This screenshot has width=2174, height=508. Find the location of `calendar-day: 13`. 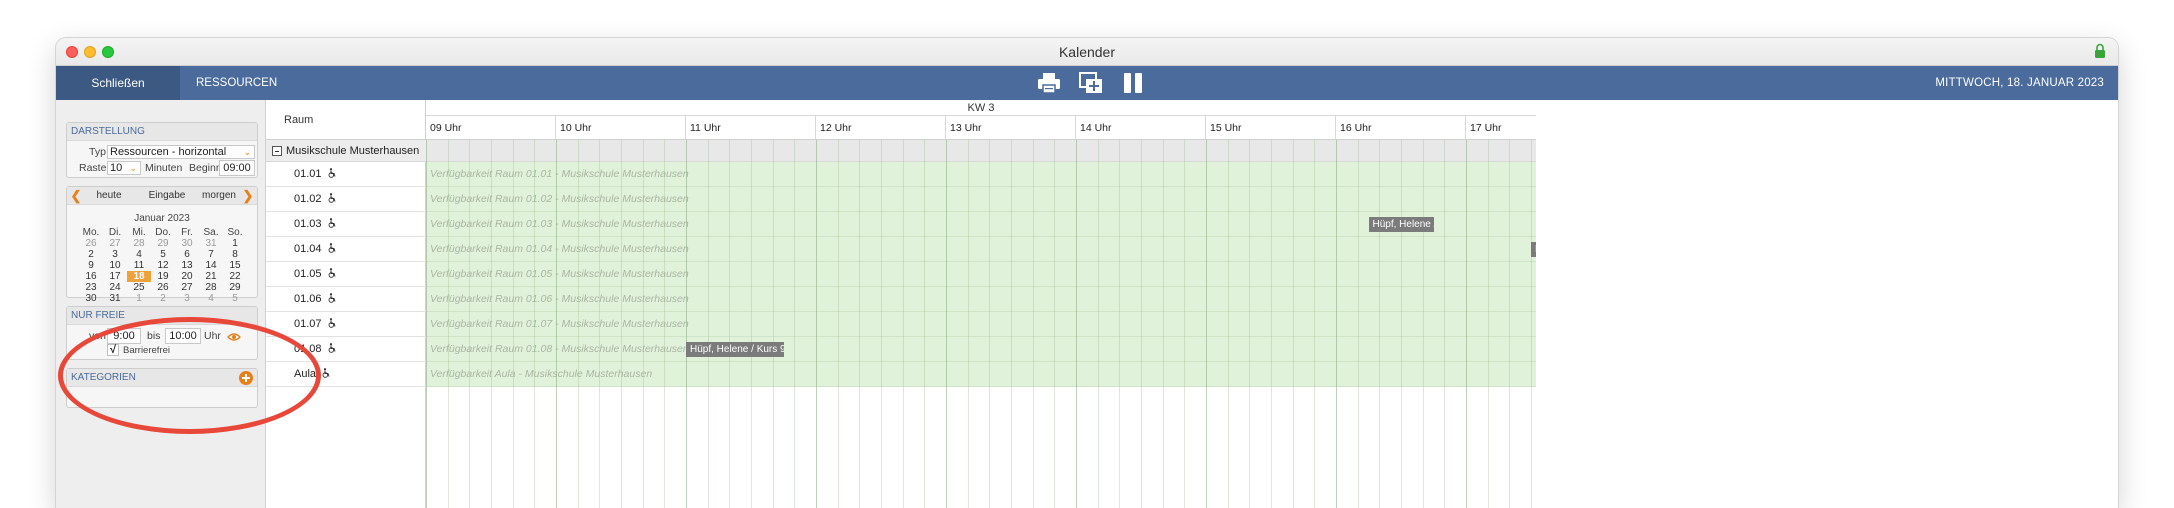

calendar-day: 13 is located at coordinates (187, 265).